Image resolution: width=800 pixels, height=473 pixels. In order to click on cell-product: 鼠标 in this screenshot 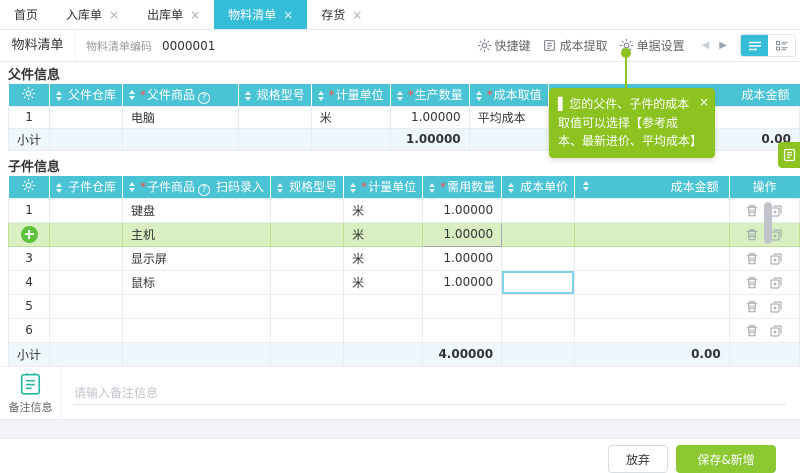, I will do `click(197, 282)`.